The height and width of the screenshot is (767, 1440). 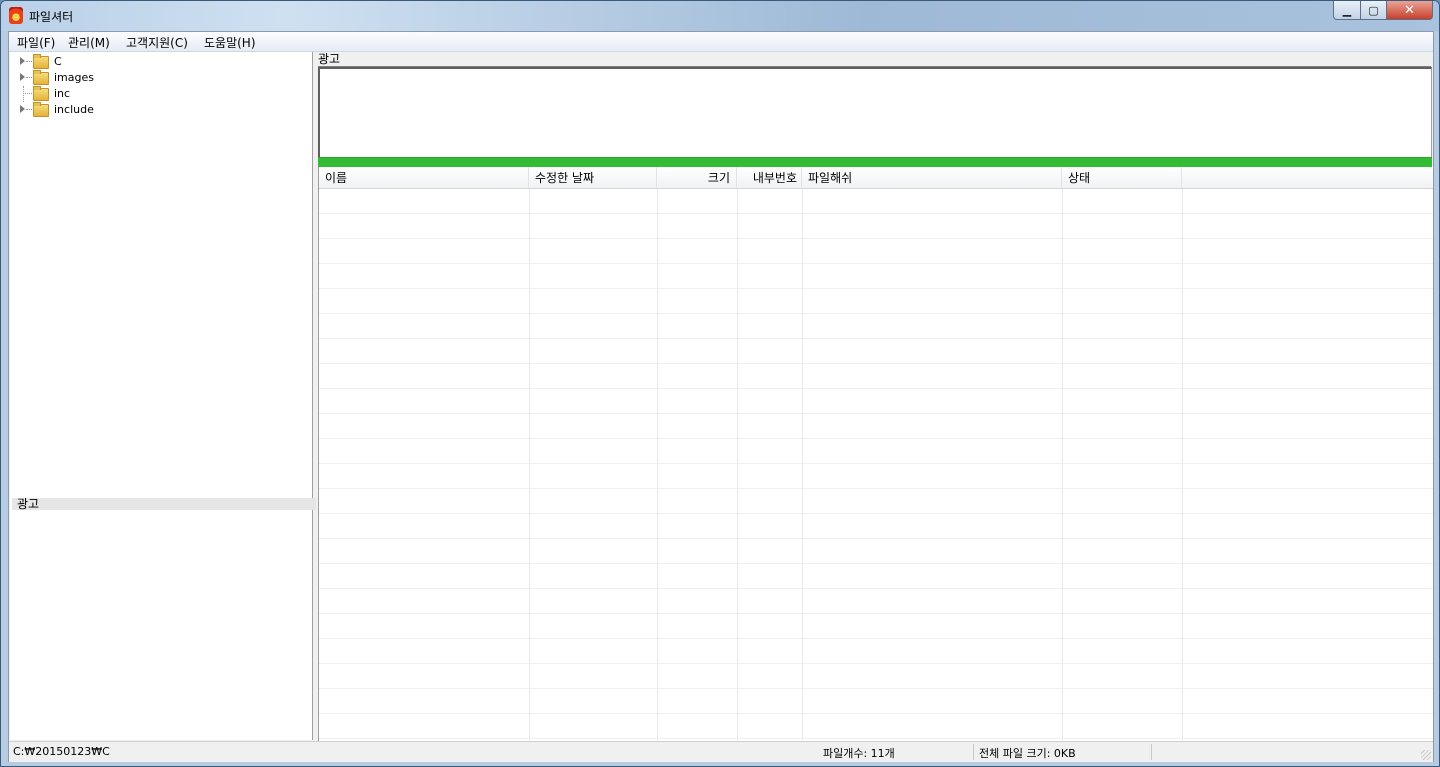 What do you see at coordinates (164, 504) in the screenshot?
I see `left-ad-label: 광고` at bounding box center [164, 504].